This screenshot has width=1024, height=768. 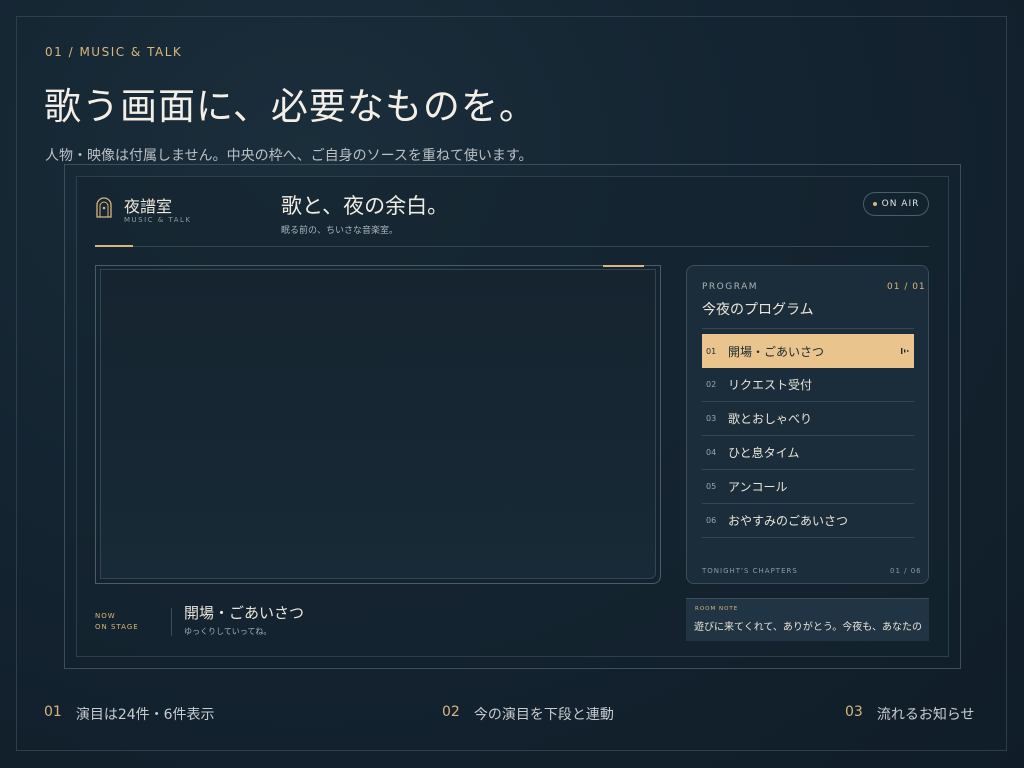 I want to click on feature-text: 流れるお知らせ, so click(x=925, y=715).